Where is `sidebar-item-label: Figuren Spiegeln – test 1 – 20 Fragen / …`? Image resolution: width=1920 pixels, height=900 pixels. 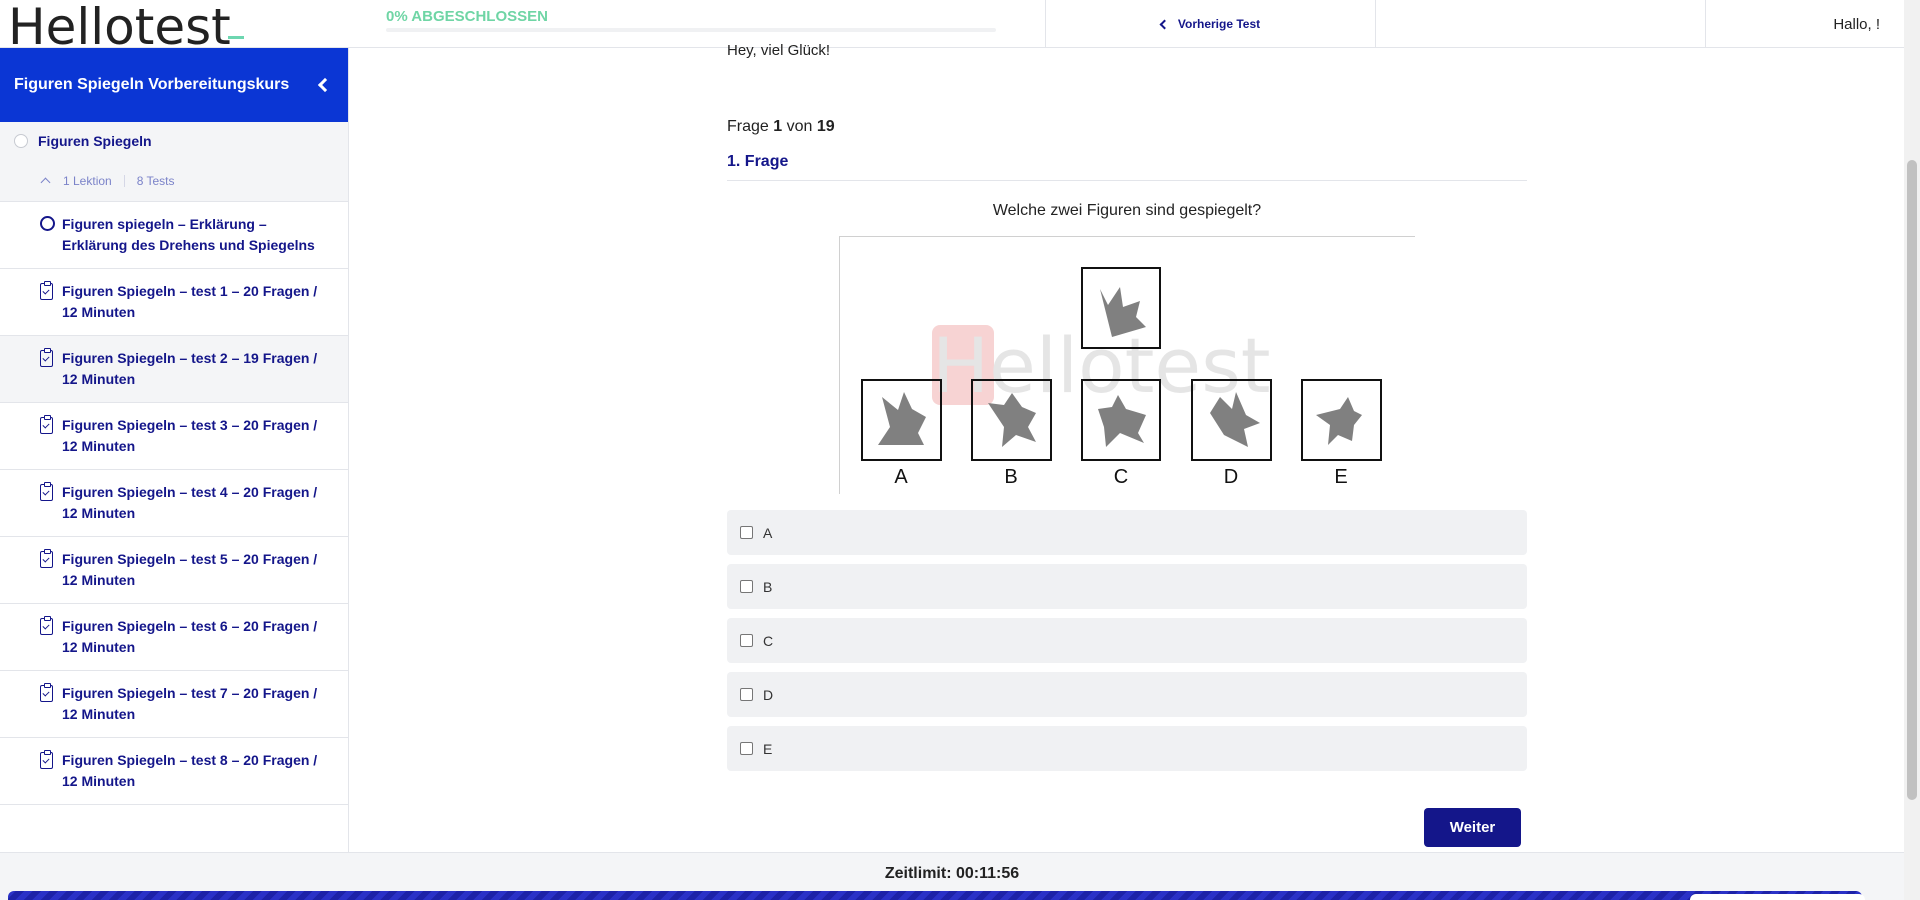 sidebar-item-label: Figuren Spiegeln – test 1 – 20 Fragen / … is located at coordinates (190, 301).